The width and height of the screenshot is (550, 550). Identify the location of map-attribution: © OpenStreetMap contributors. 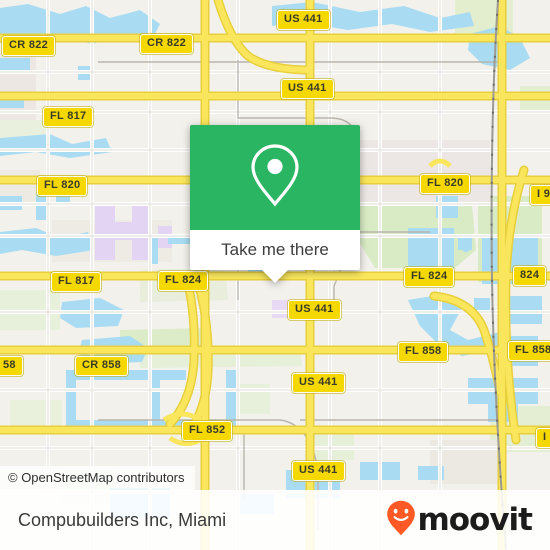
(97, 478).